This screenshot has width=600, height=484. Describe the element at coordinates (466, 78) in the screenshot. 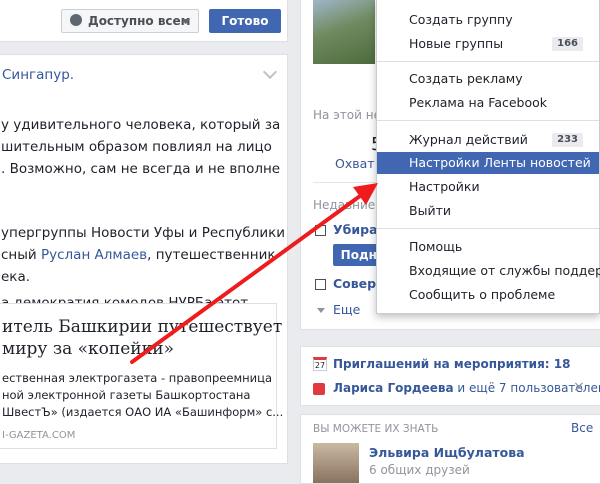

I see `menu-item-label: Создать рекламу` at that location.